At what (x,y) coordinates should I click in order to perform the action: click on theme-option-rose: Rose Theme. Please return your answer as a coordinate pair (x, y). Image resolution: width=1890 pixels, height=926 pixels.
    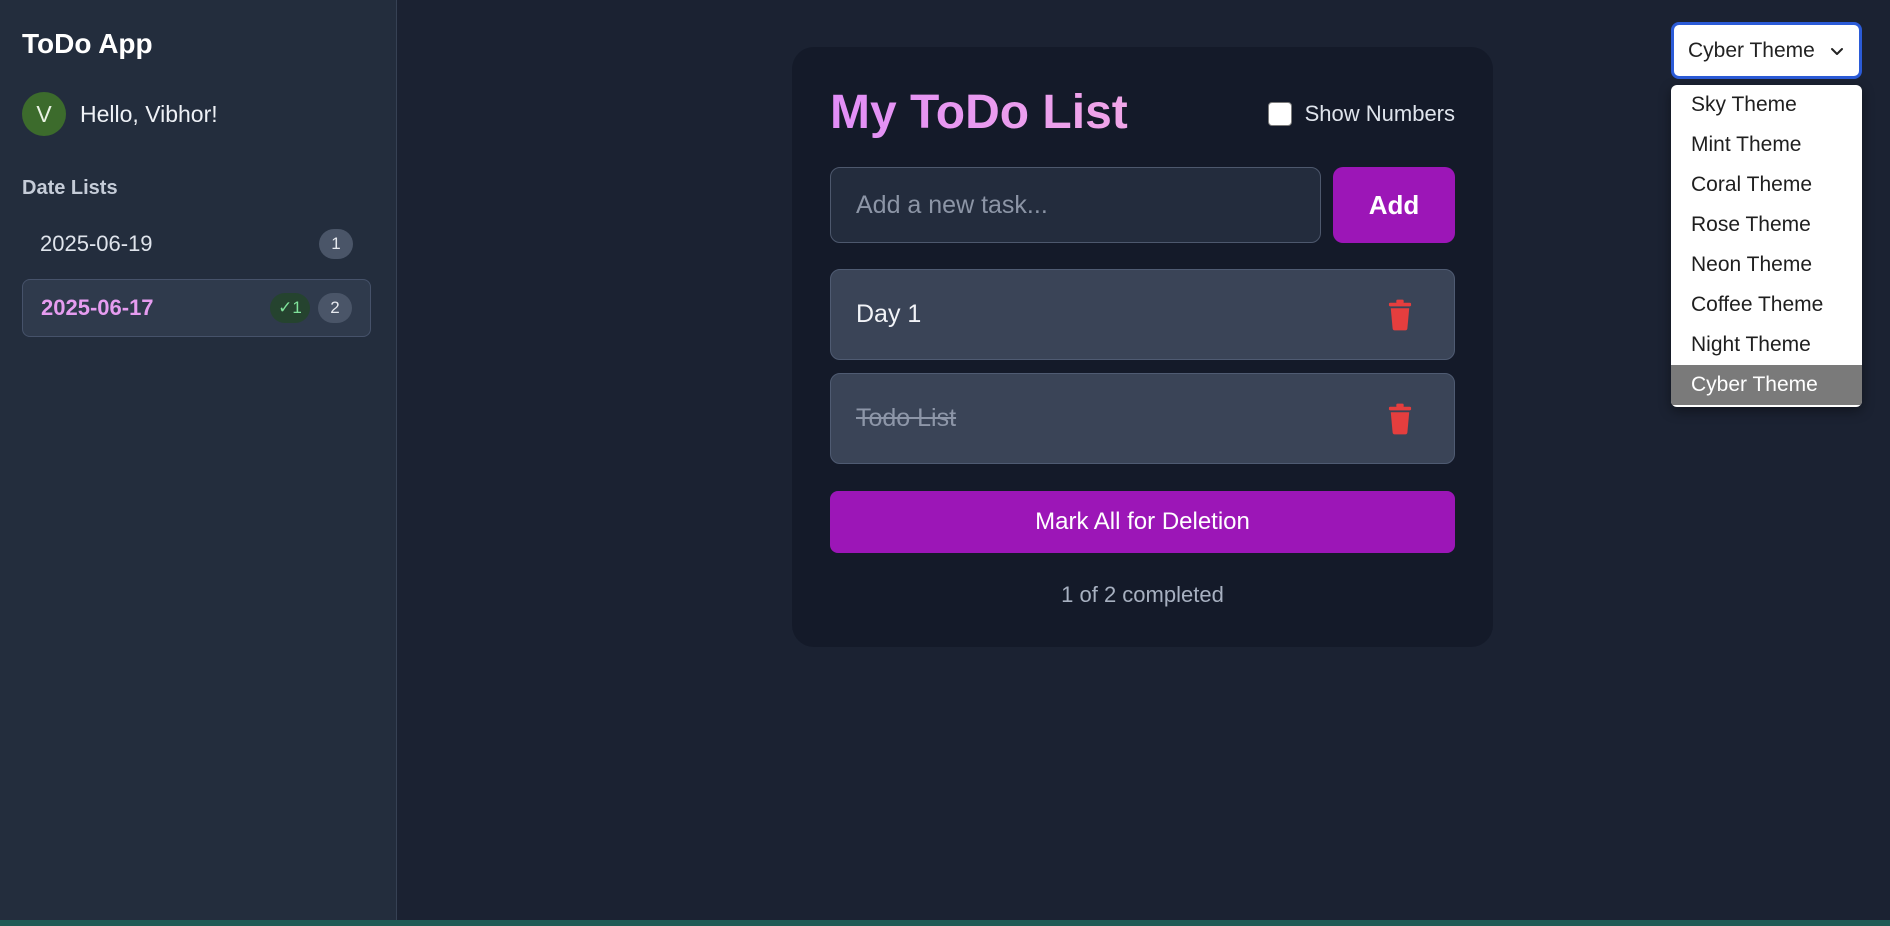
    Looking at the image, I should click on (1766, 225).